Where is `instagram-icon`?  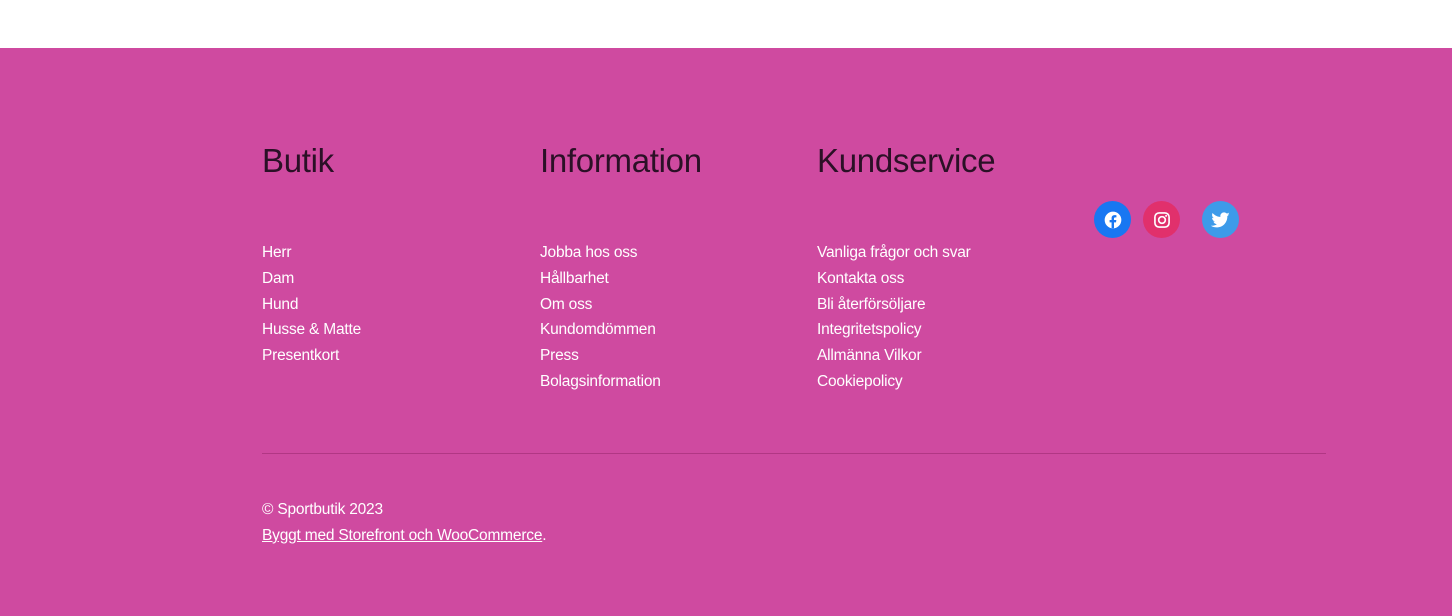 instagram-icon is located at coordinates (1161, 219).